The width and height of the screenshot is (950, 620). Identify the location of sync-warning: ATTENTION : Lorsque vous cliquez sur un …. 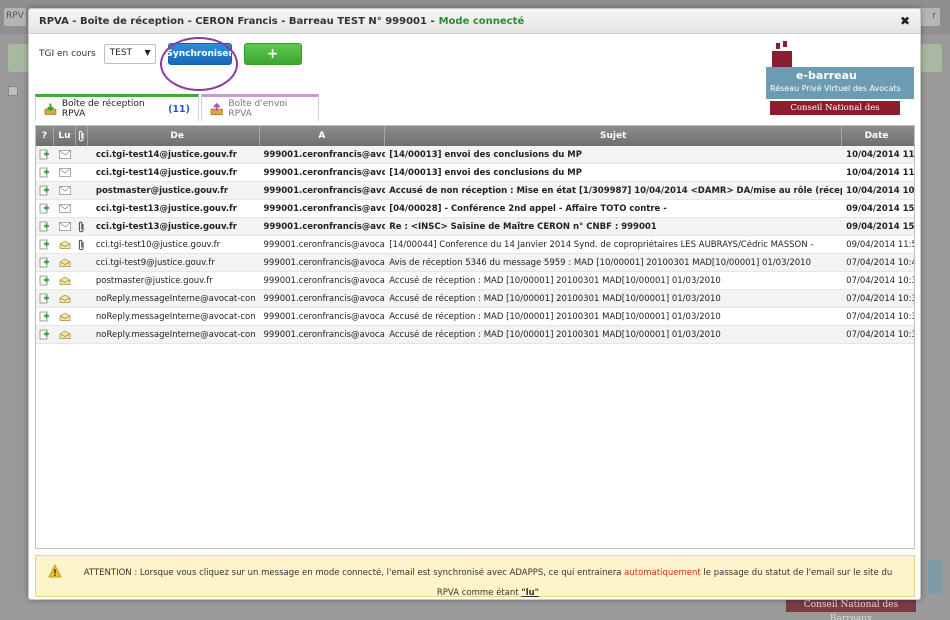
(475, 576).